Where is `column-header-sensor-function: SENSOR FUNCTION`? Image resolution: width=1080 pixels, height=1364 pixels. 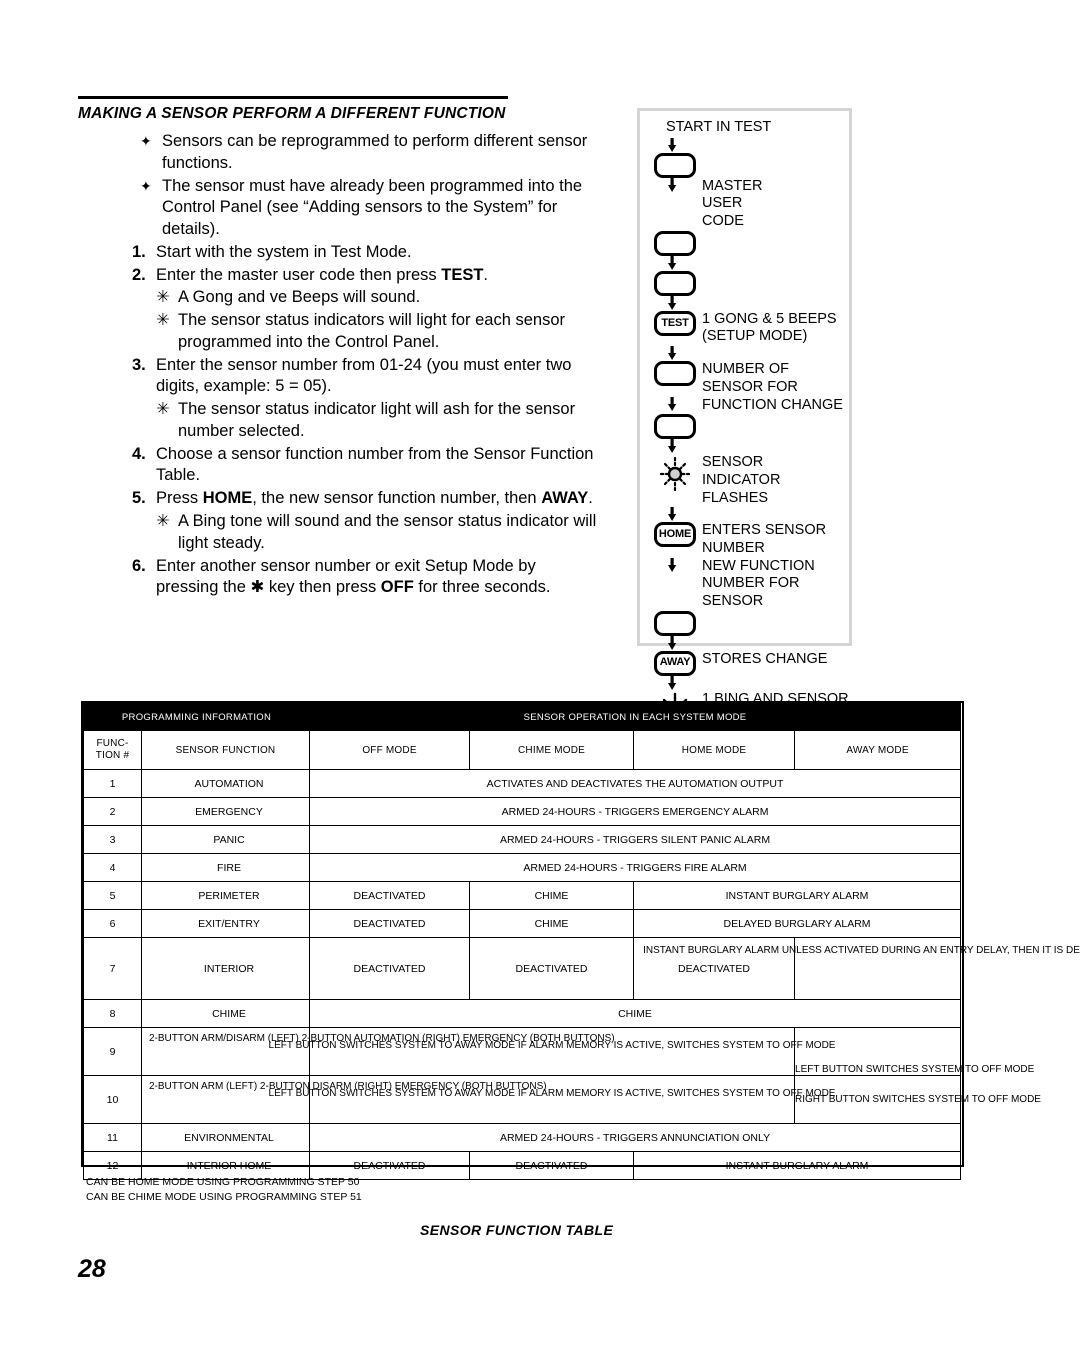
column-header-sensor-function: SENSOR FUNCTION is located at coordinates (225, 750).